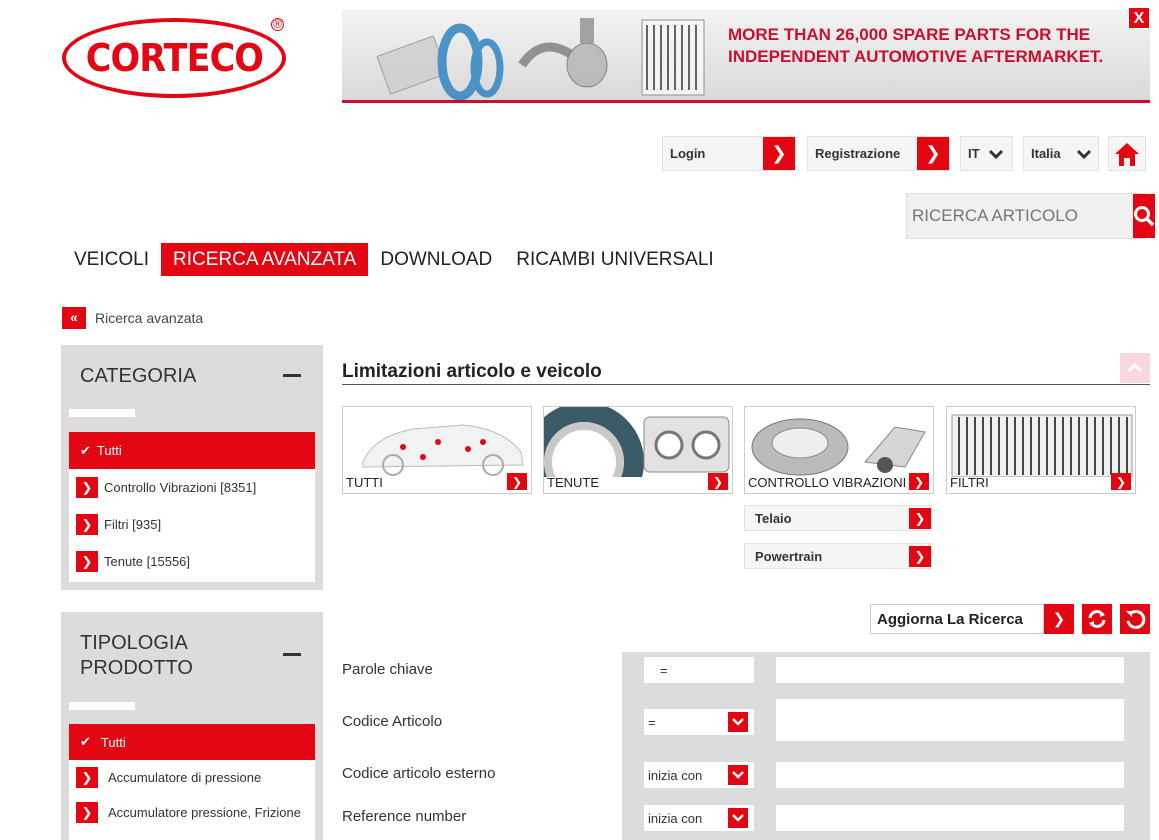  I want to click on filter-illustration-icon, so click(1042, 446).